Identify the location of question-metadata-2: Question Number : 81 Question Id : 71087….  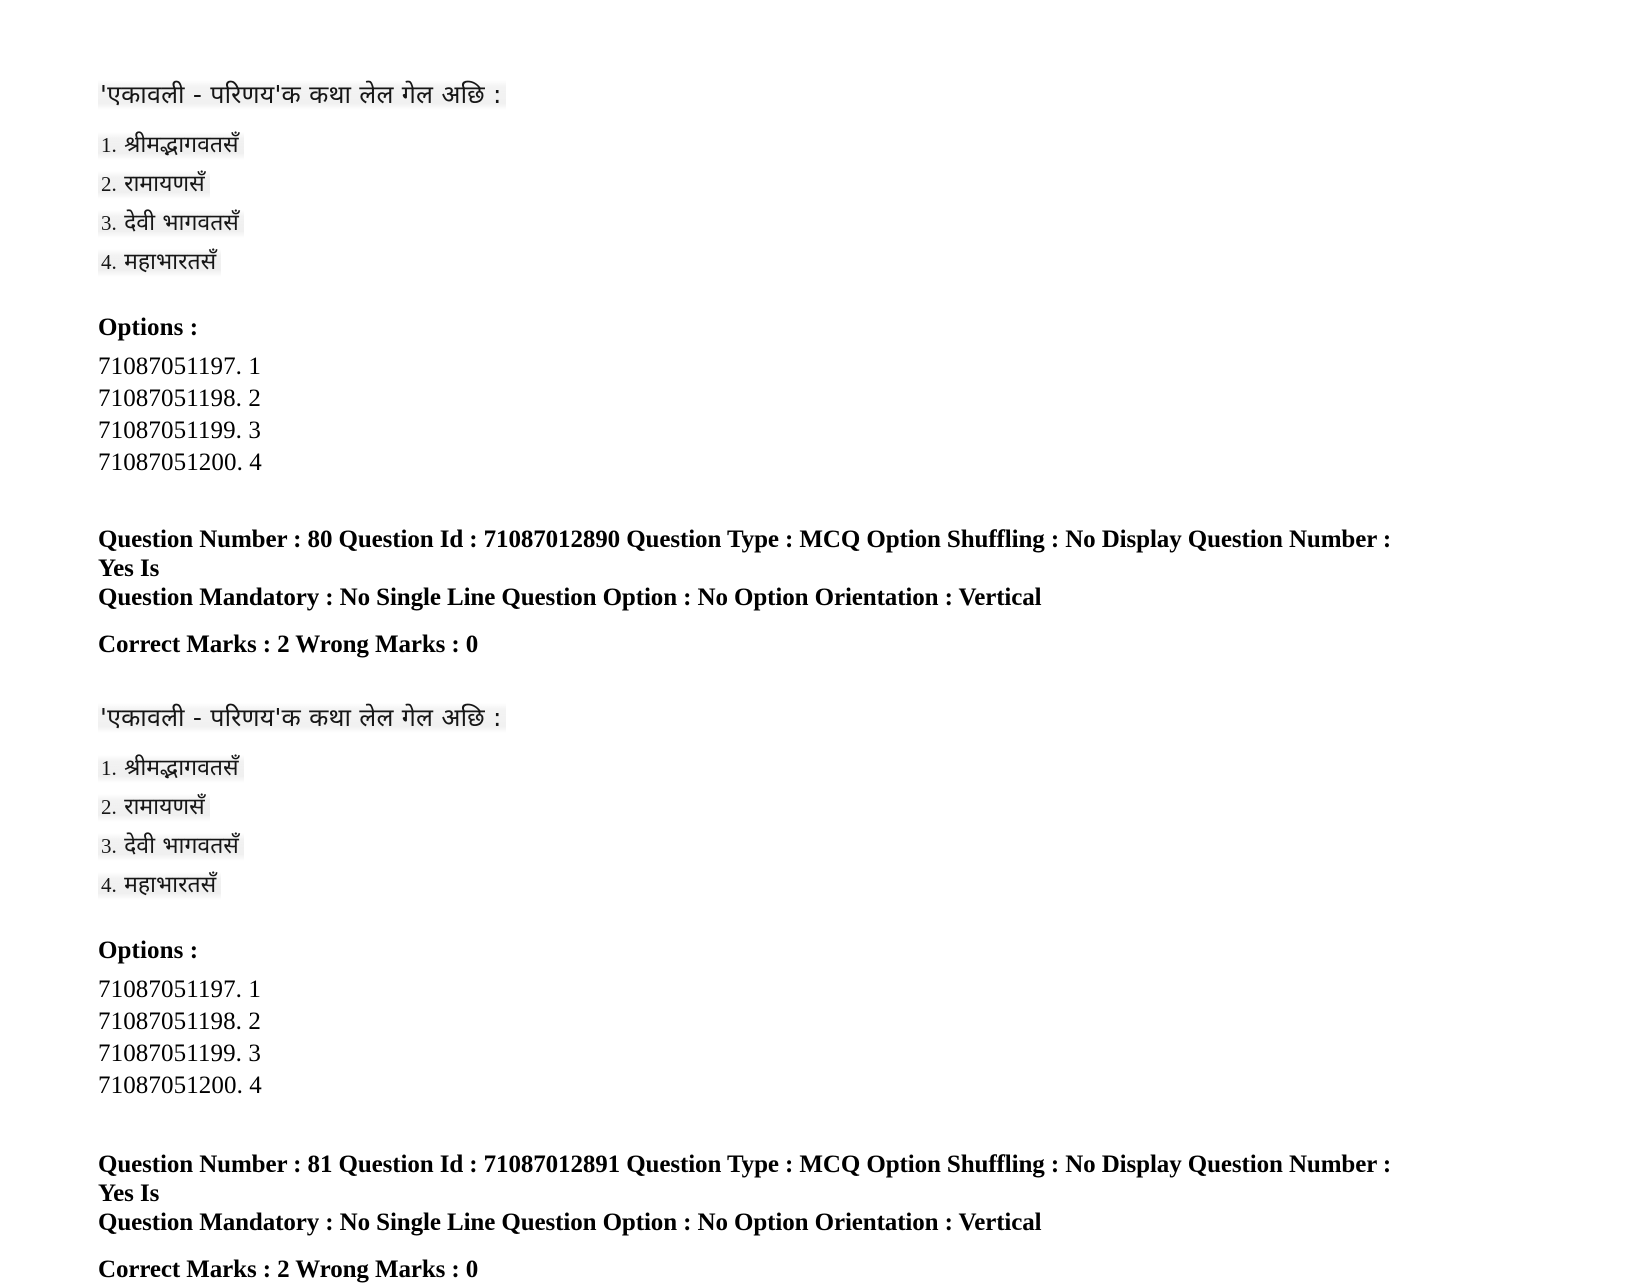
(763, 1217).